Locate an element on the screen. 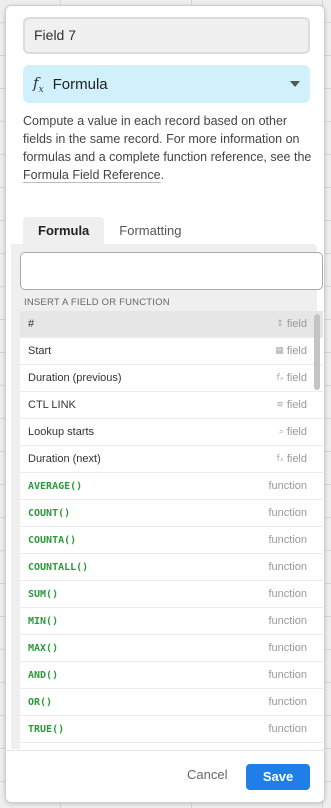 This screenshot has width=331, height=808. item-name: MAX() is located at coordinates (43, 648).